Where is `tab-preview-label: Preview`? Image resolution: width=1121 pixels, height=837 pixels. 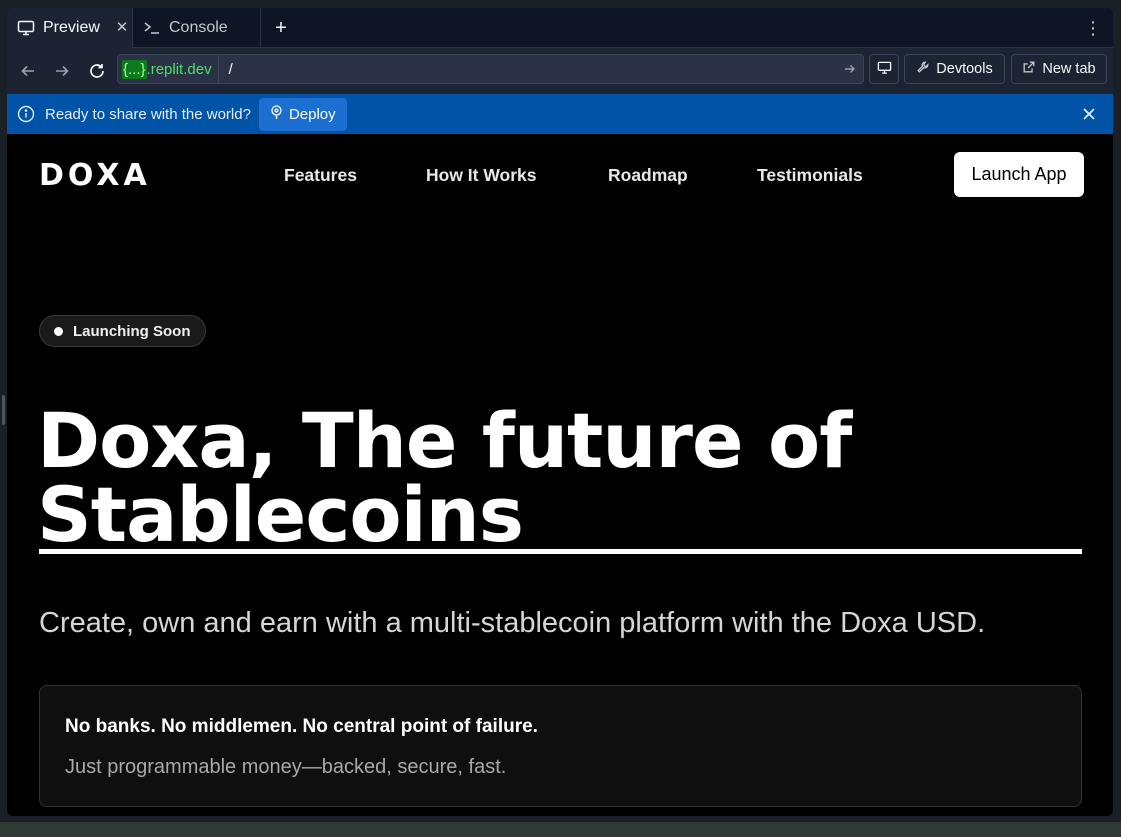 tab-preview-label: Preview is located at coordinates (71, 27).